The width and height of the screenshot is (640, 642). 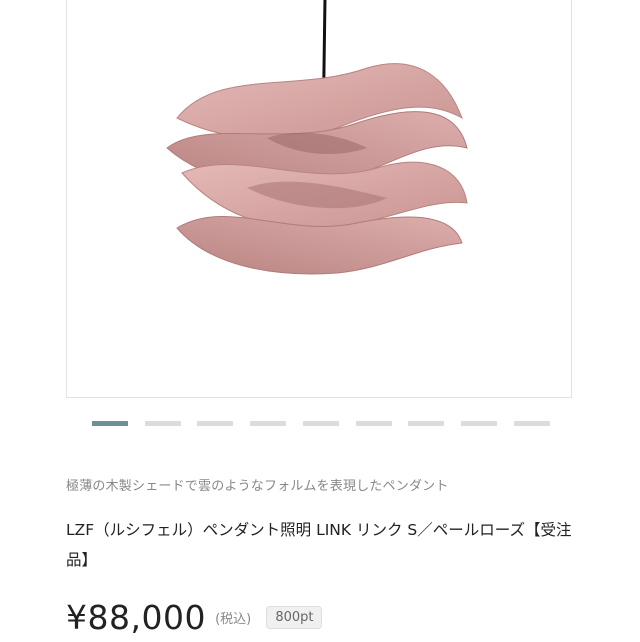 What do you see at coordinates (257, 486) in the screenshot?
I see `product-tagline: 極薄の木製シェードで雲のようなフォルムを表現したペンダント` at bounding box center [257, 486].